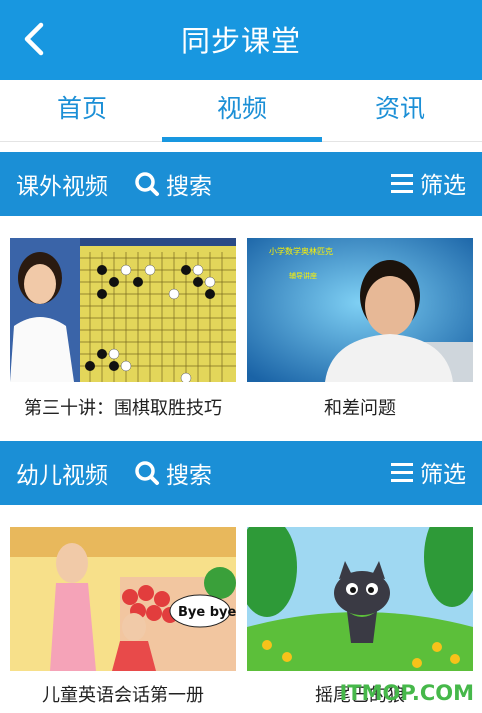  Describe the element at coordinates (360, 310) in the screenshot. I see `video-thumbnail: 小学数学奥林匹克 辅导讲座` at that location.